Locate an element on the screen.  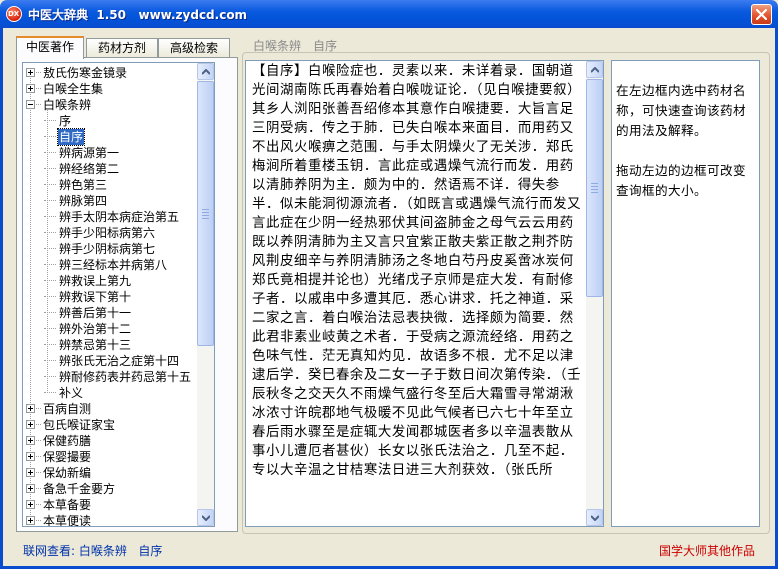
tree-scroll-up-button is located at coordinates (205, 71).